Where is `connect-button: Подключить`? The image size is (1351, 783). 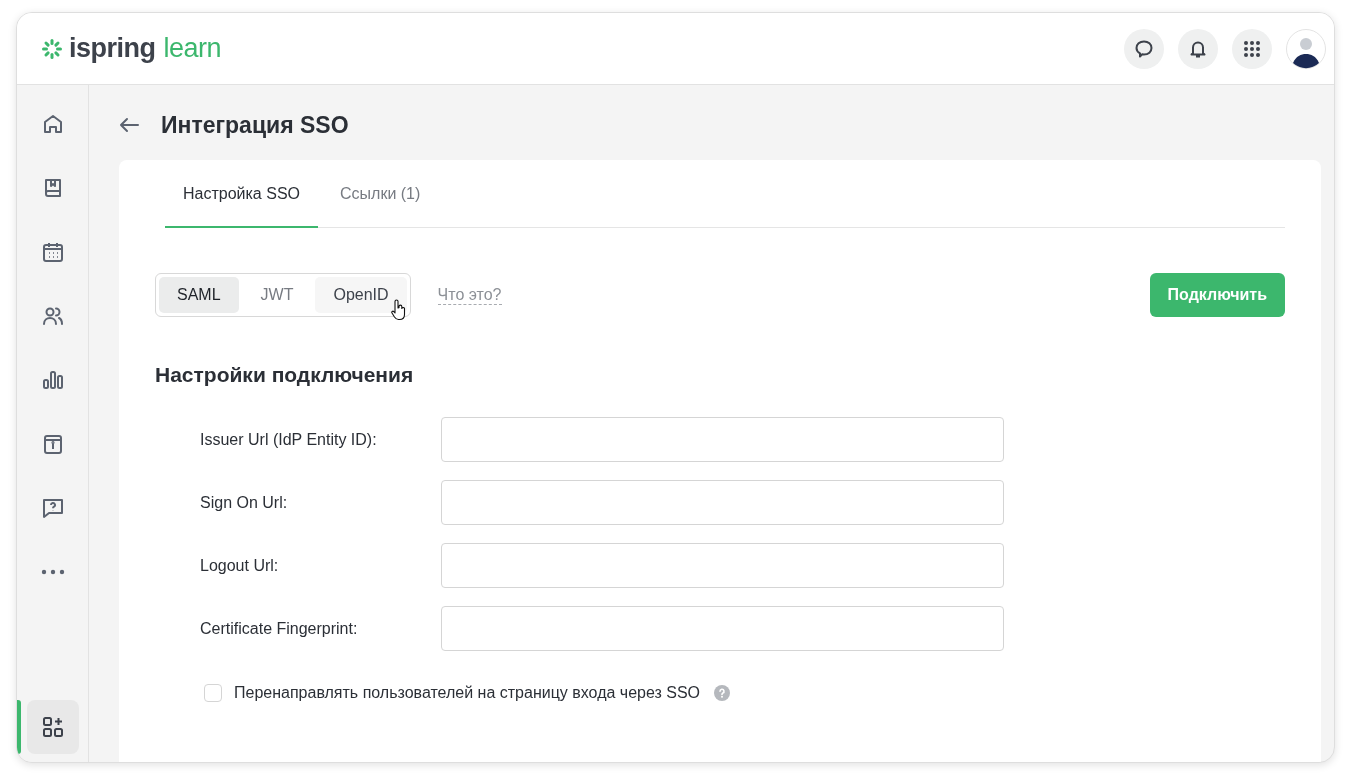
connect-button: Подключить is located at coordinates (1217, 295).